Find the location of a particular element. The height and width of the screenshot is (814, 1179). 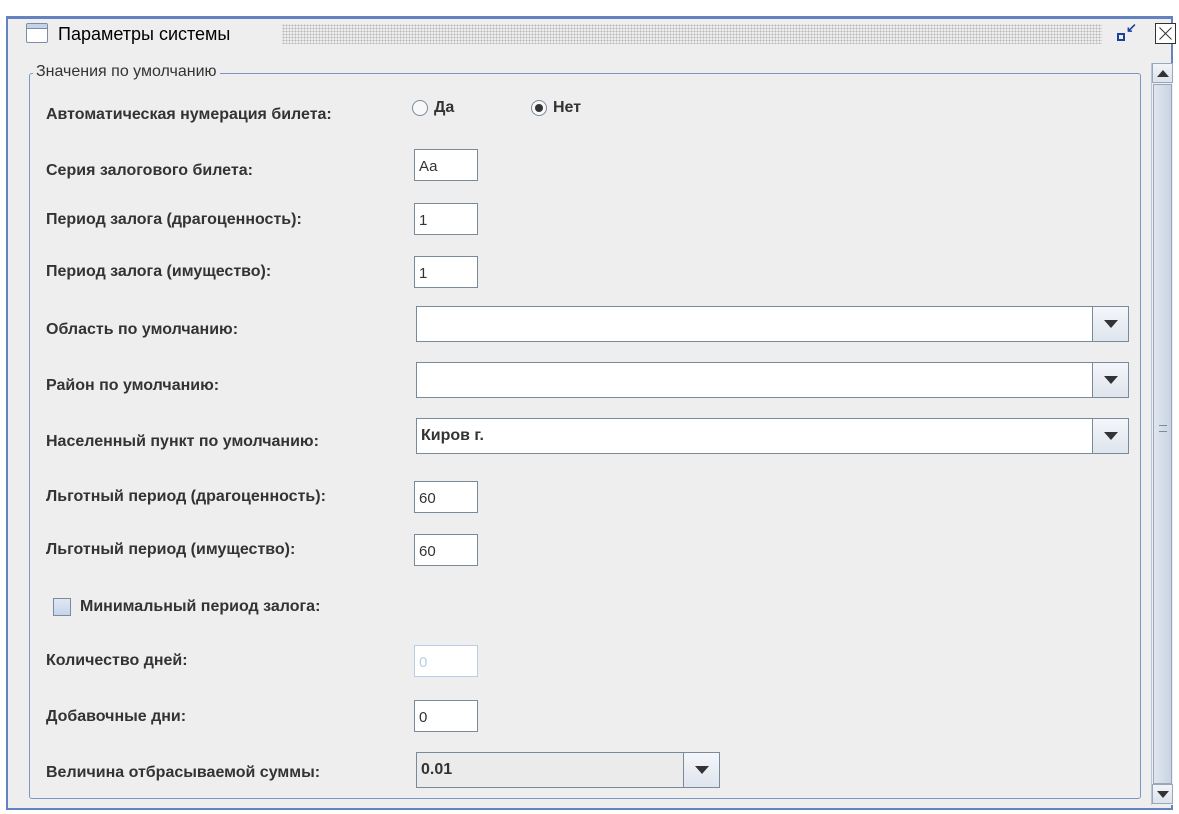

radio-no-label: Нет is located at coordinates (567, 108).